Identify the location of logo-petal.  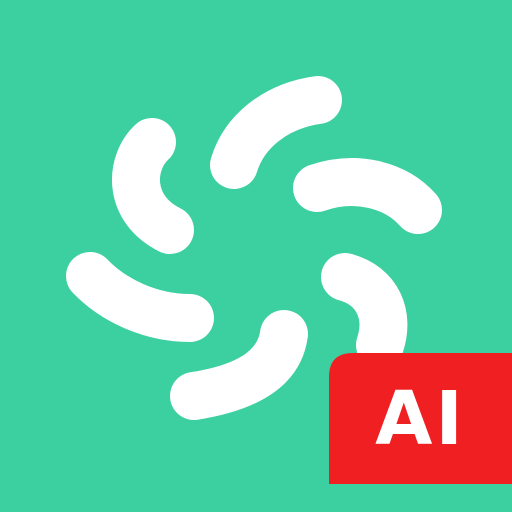
(367, 196).